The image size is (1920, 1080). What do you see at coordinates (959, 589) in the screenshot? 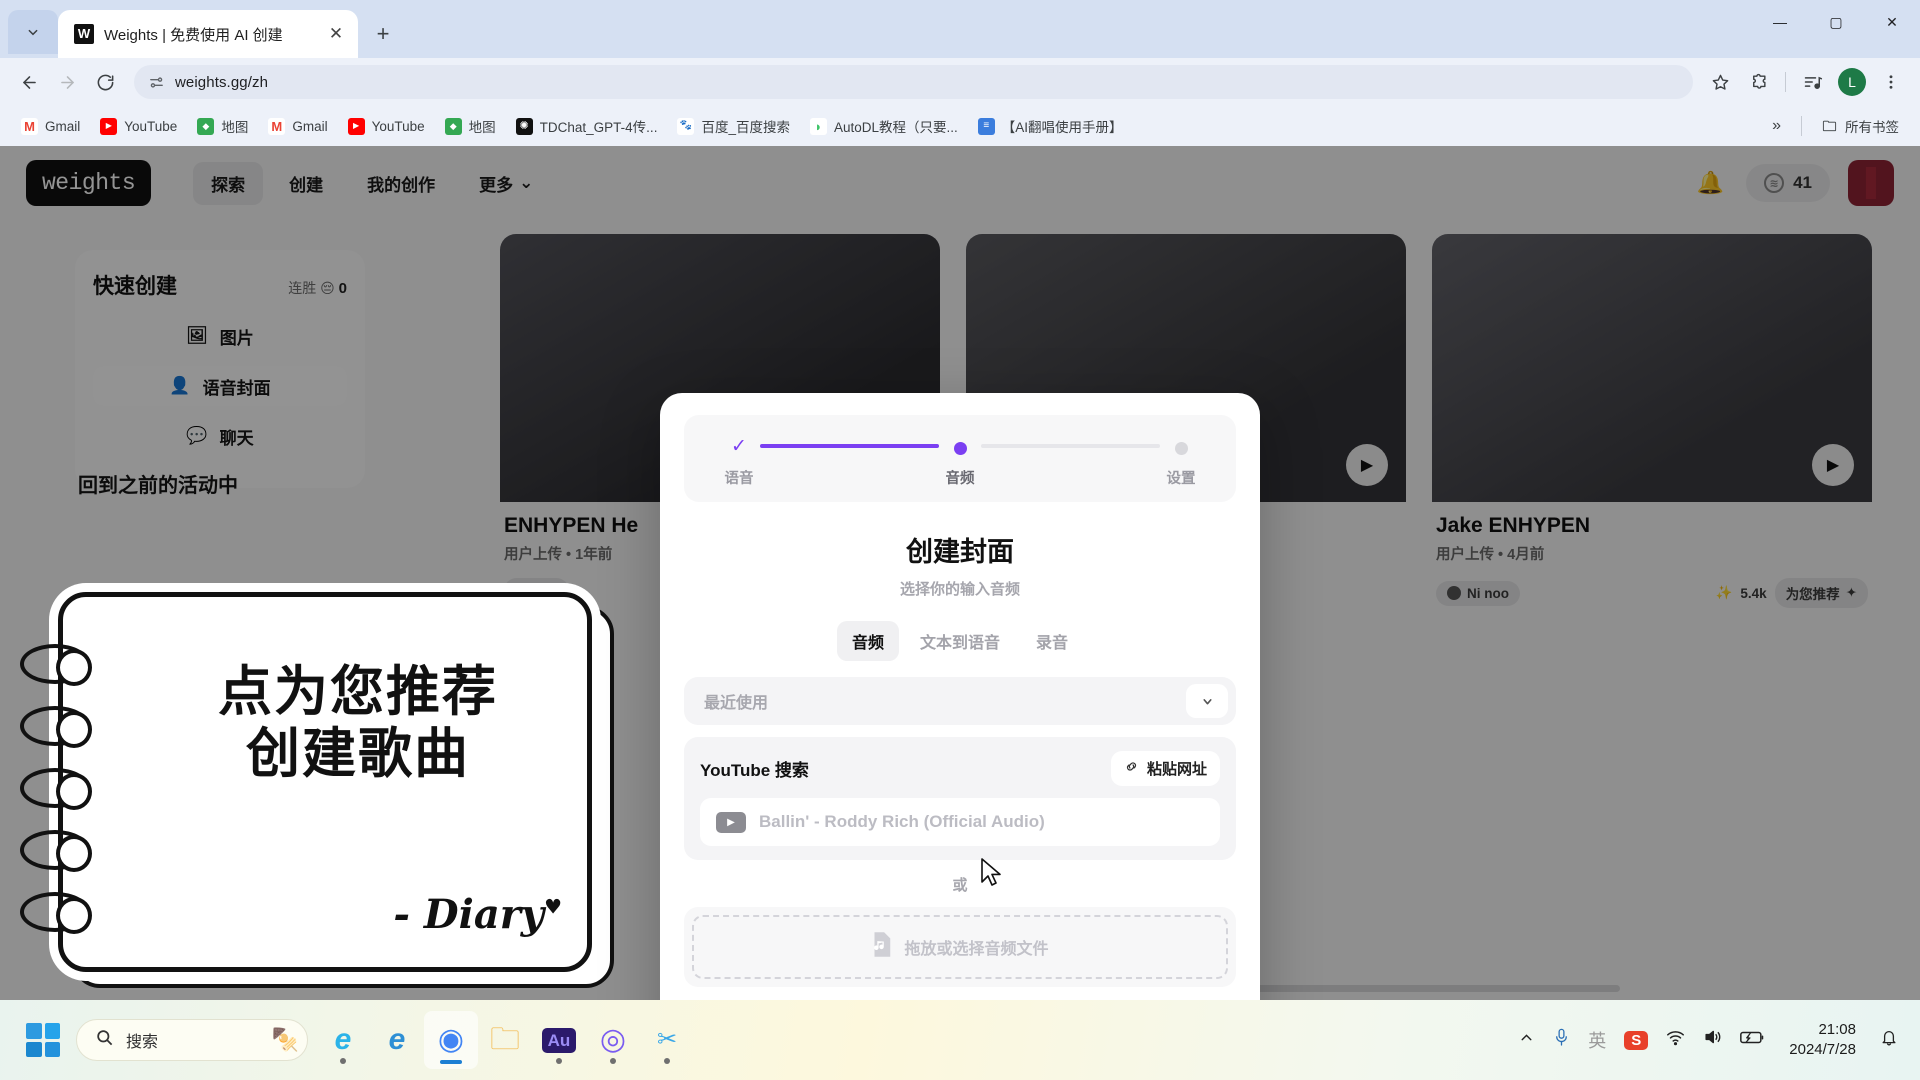
I see `modal-subtitle: 选择你的输入音频` at bounding box center [959, 589].